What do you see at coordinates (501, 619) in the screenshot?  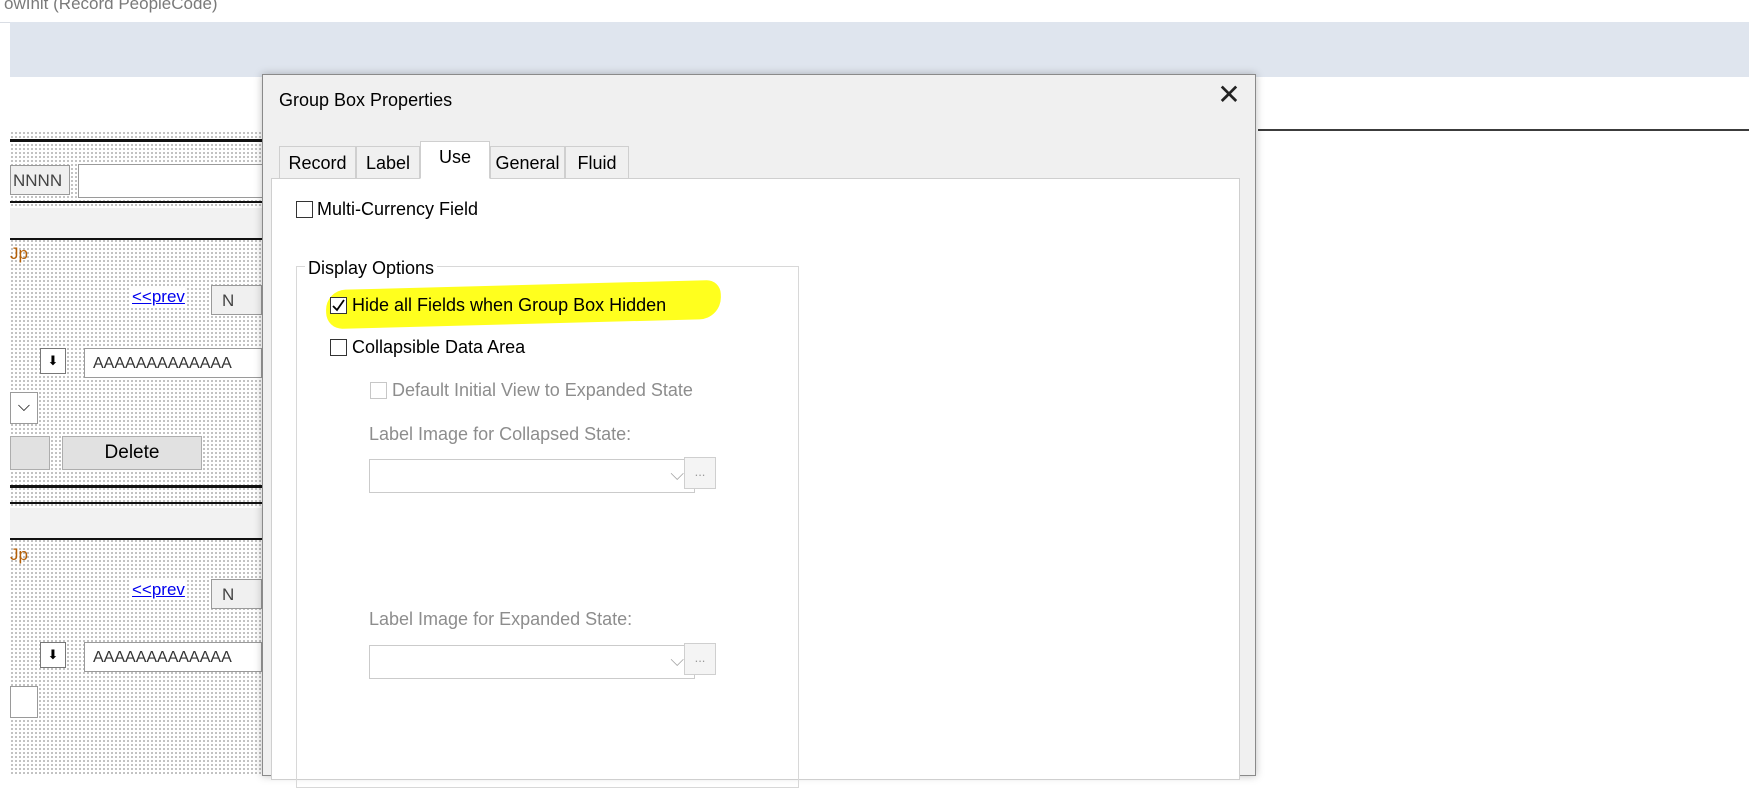 I see `expanded-image-label: Label Image for Expanded State:` at bounding box center [501, 619].